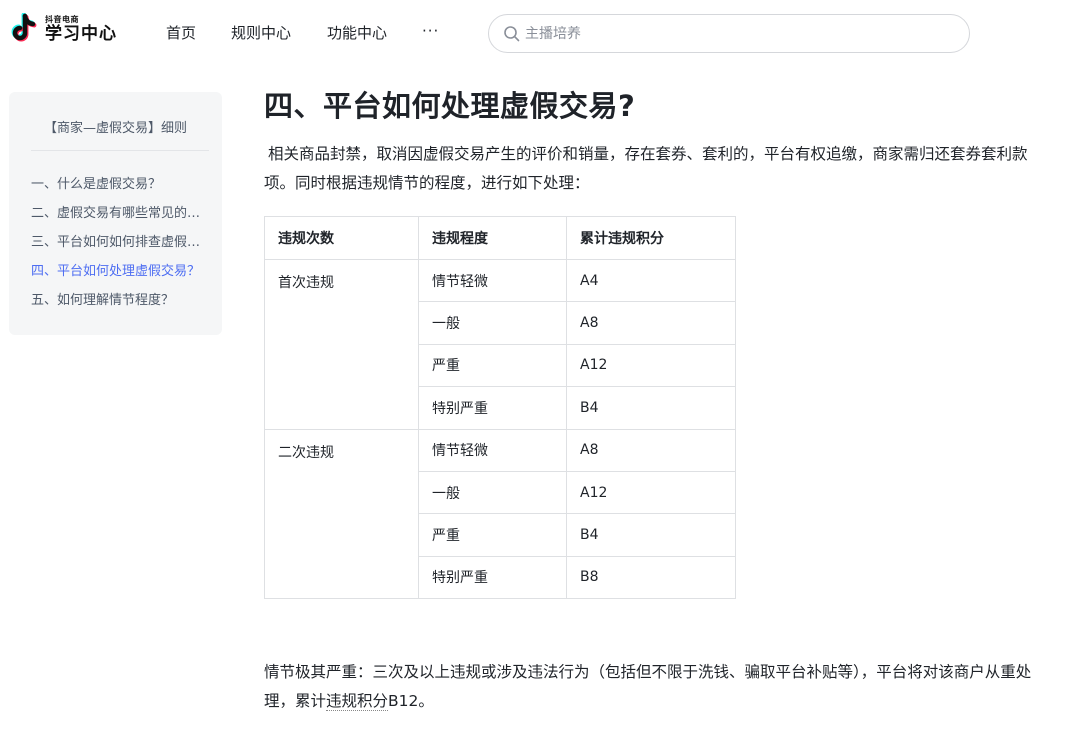  I want to click on section-heading: 四、平台如何处理虚假交易?, so click(450, 106).